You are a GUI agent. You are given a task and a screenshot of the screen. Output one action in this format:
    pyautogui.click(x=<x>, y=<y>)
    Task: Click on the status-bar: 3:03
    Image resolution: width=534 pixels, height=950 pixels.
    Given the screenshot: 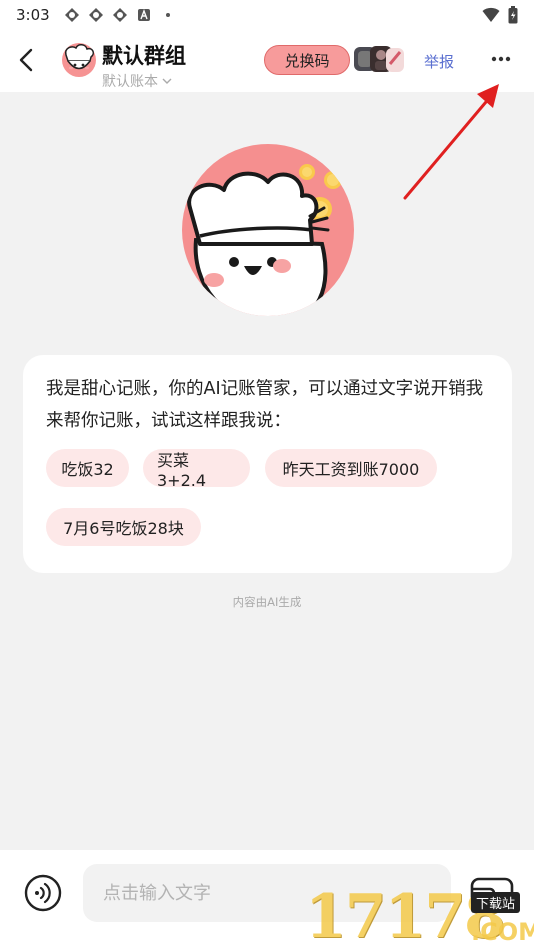 What is the action you would take?
    pyautogui.click(x=267, y=15)
    